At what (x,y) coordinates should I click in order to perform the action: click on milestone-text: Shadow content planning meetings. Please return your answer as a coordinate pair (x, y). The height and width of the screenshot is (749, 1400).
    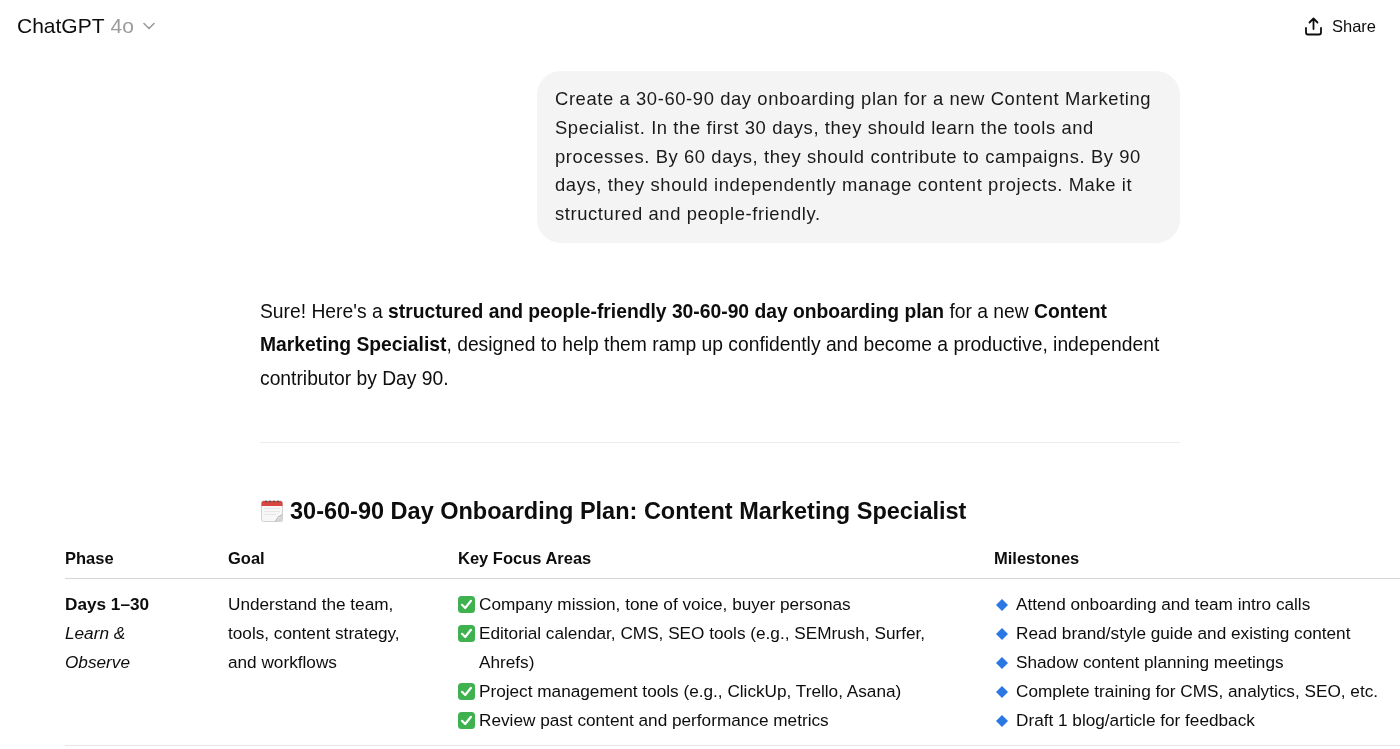
    Looking at the image, I should click on (1150, 663).